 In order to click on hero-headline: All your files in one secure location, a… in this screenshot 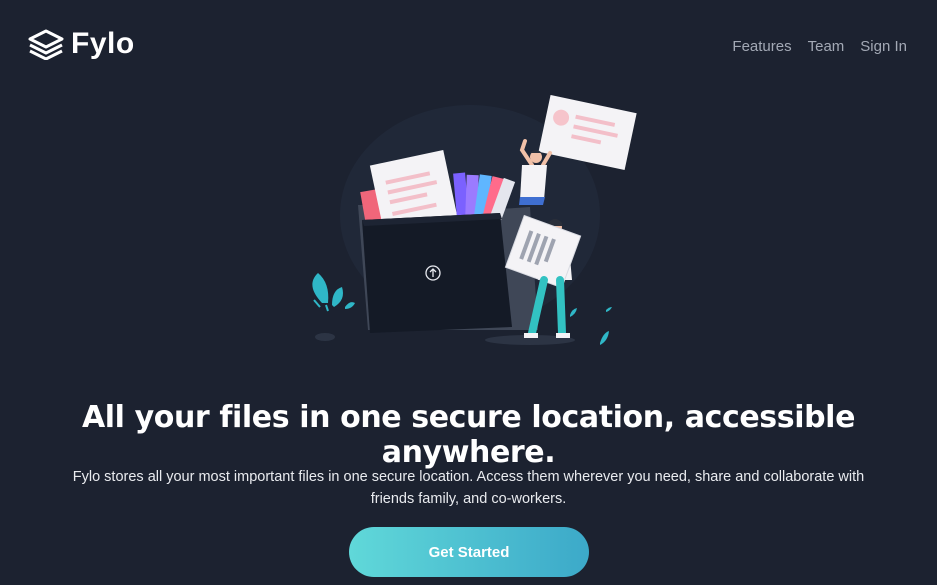, I will do `click(468, 435)`.